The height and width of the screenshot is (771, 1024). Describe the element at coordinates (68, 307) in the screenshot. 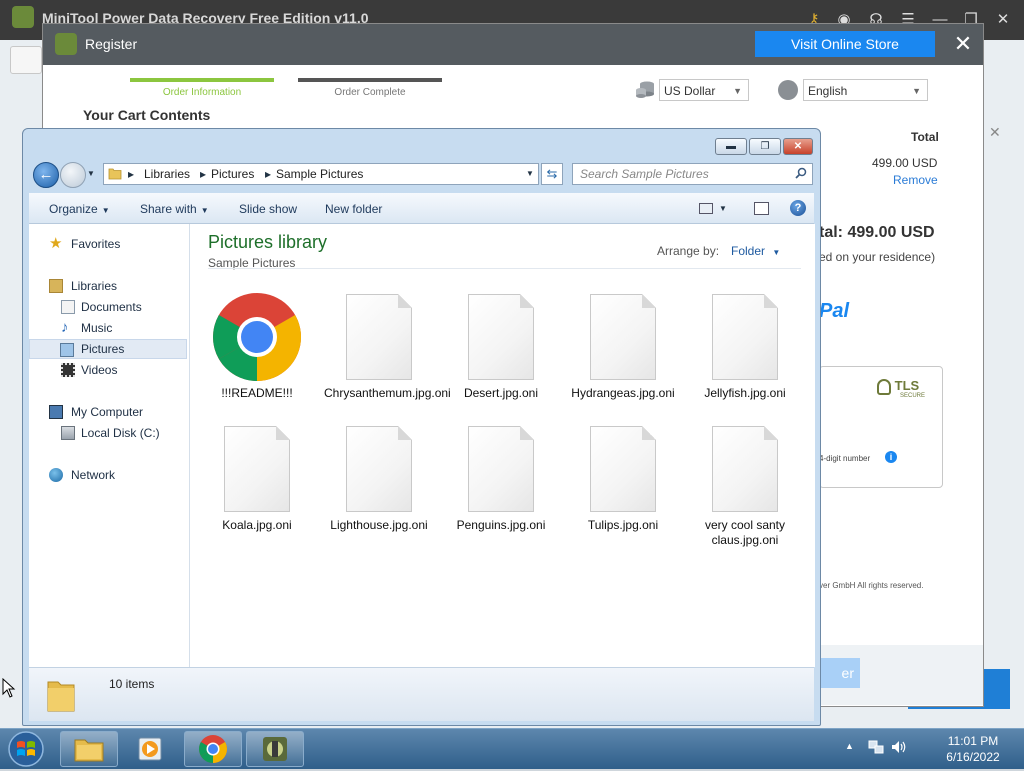

I see `document-icon` at that location.